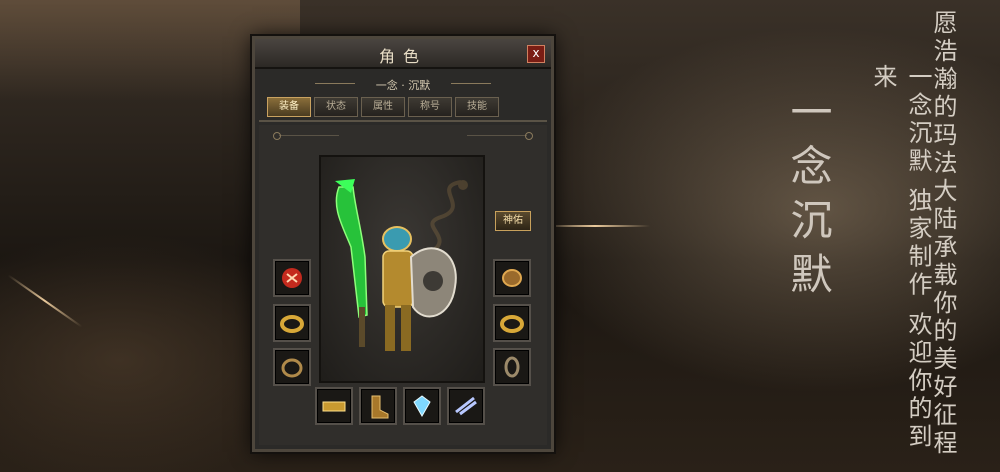 The image size is (1000, 472). Describe the element at coordinates (403, 85) in the screenshot. I see `character-name: 一念 · 沉默` at that location.